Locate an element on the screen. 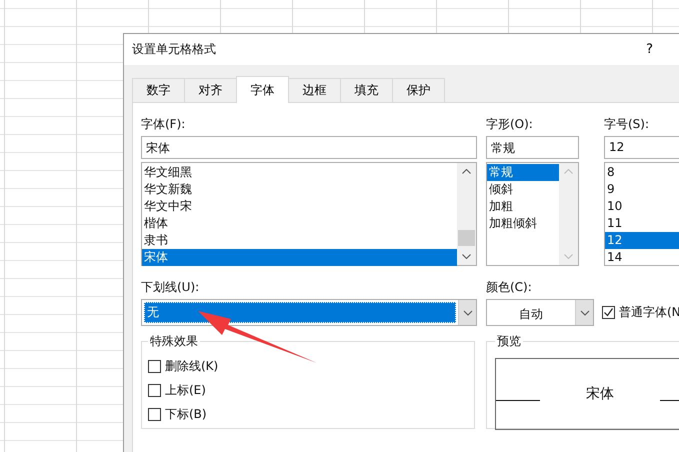  window-title: 设置单元格格式 is located at coordinates (174, 49).